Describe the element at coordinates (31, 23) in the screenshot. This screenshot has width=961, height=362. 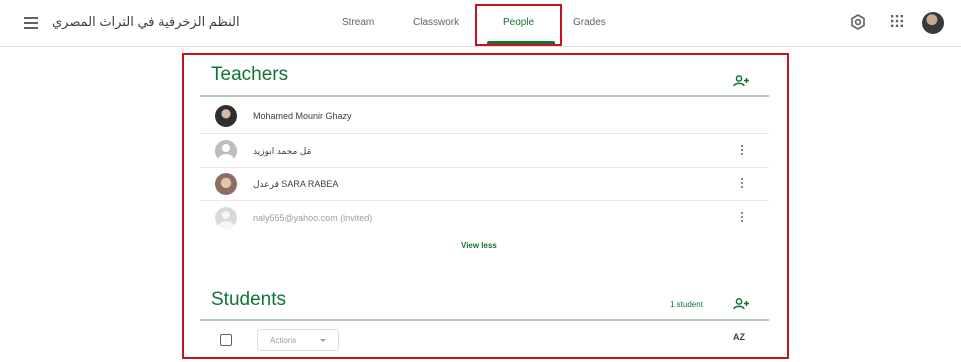
I see `menu-icon` at that location.